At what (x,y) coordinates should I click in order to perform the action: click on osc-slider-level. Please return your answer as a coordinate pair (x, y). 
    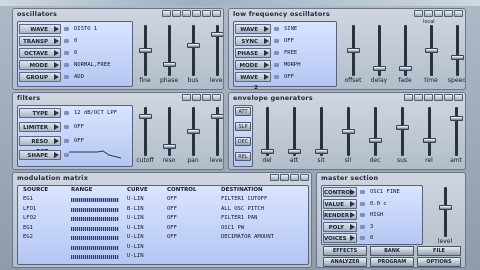
    Looking at the image, I should click on (217, 34).